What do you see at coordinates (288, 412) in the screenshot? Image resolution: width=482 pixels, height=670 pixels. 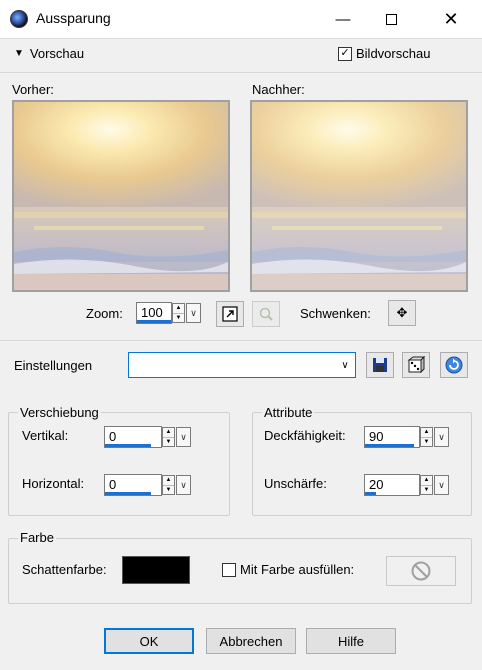 I see `attributes-group-title: Attribute` at bounding box center [288, 412].